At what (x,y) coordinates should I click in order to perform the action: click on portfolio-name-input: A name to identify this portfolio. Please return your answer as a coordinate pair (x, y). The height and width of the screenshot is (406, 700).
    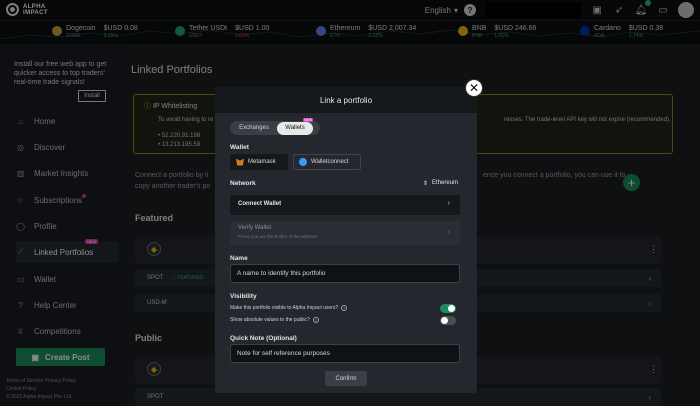
    Looking at the image, I should click on (345, 273).